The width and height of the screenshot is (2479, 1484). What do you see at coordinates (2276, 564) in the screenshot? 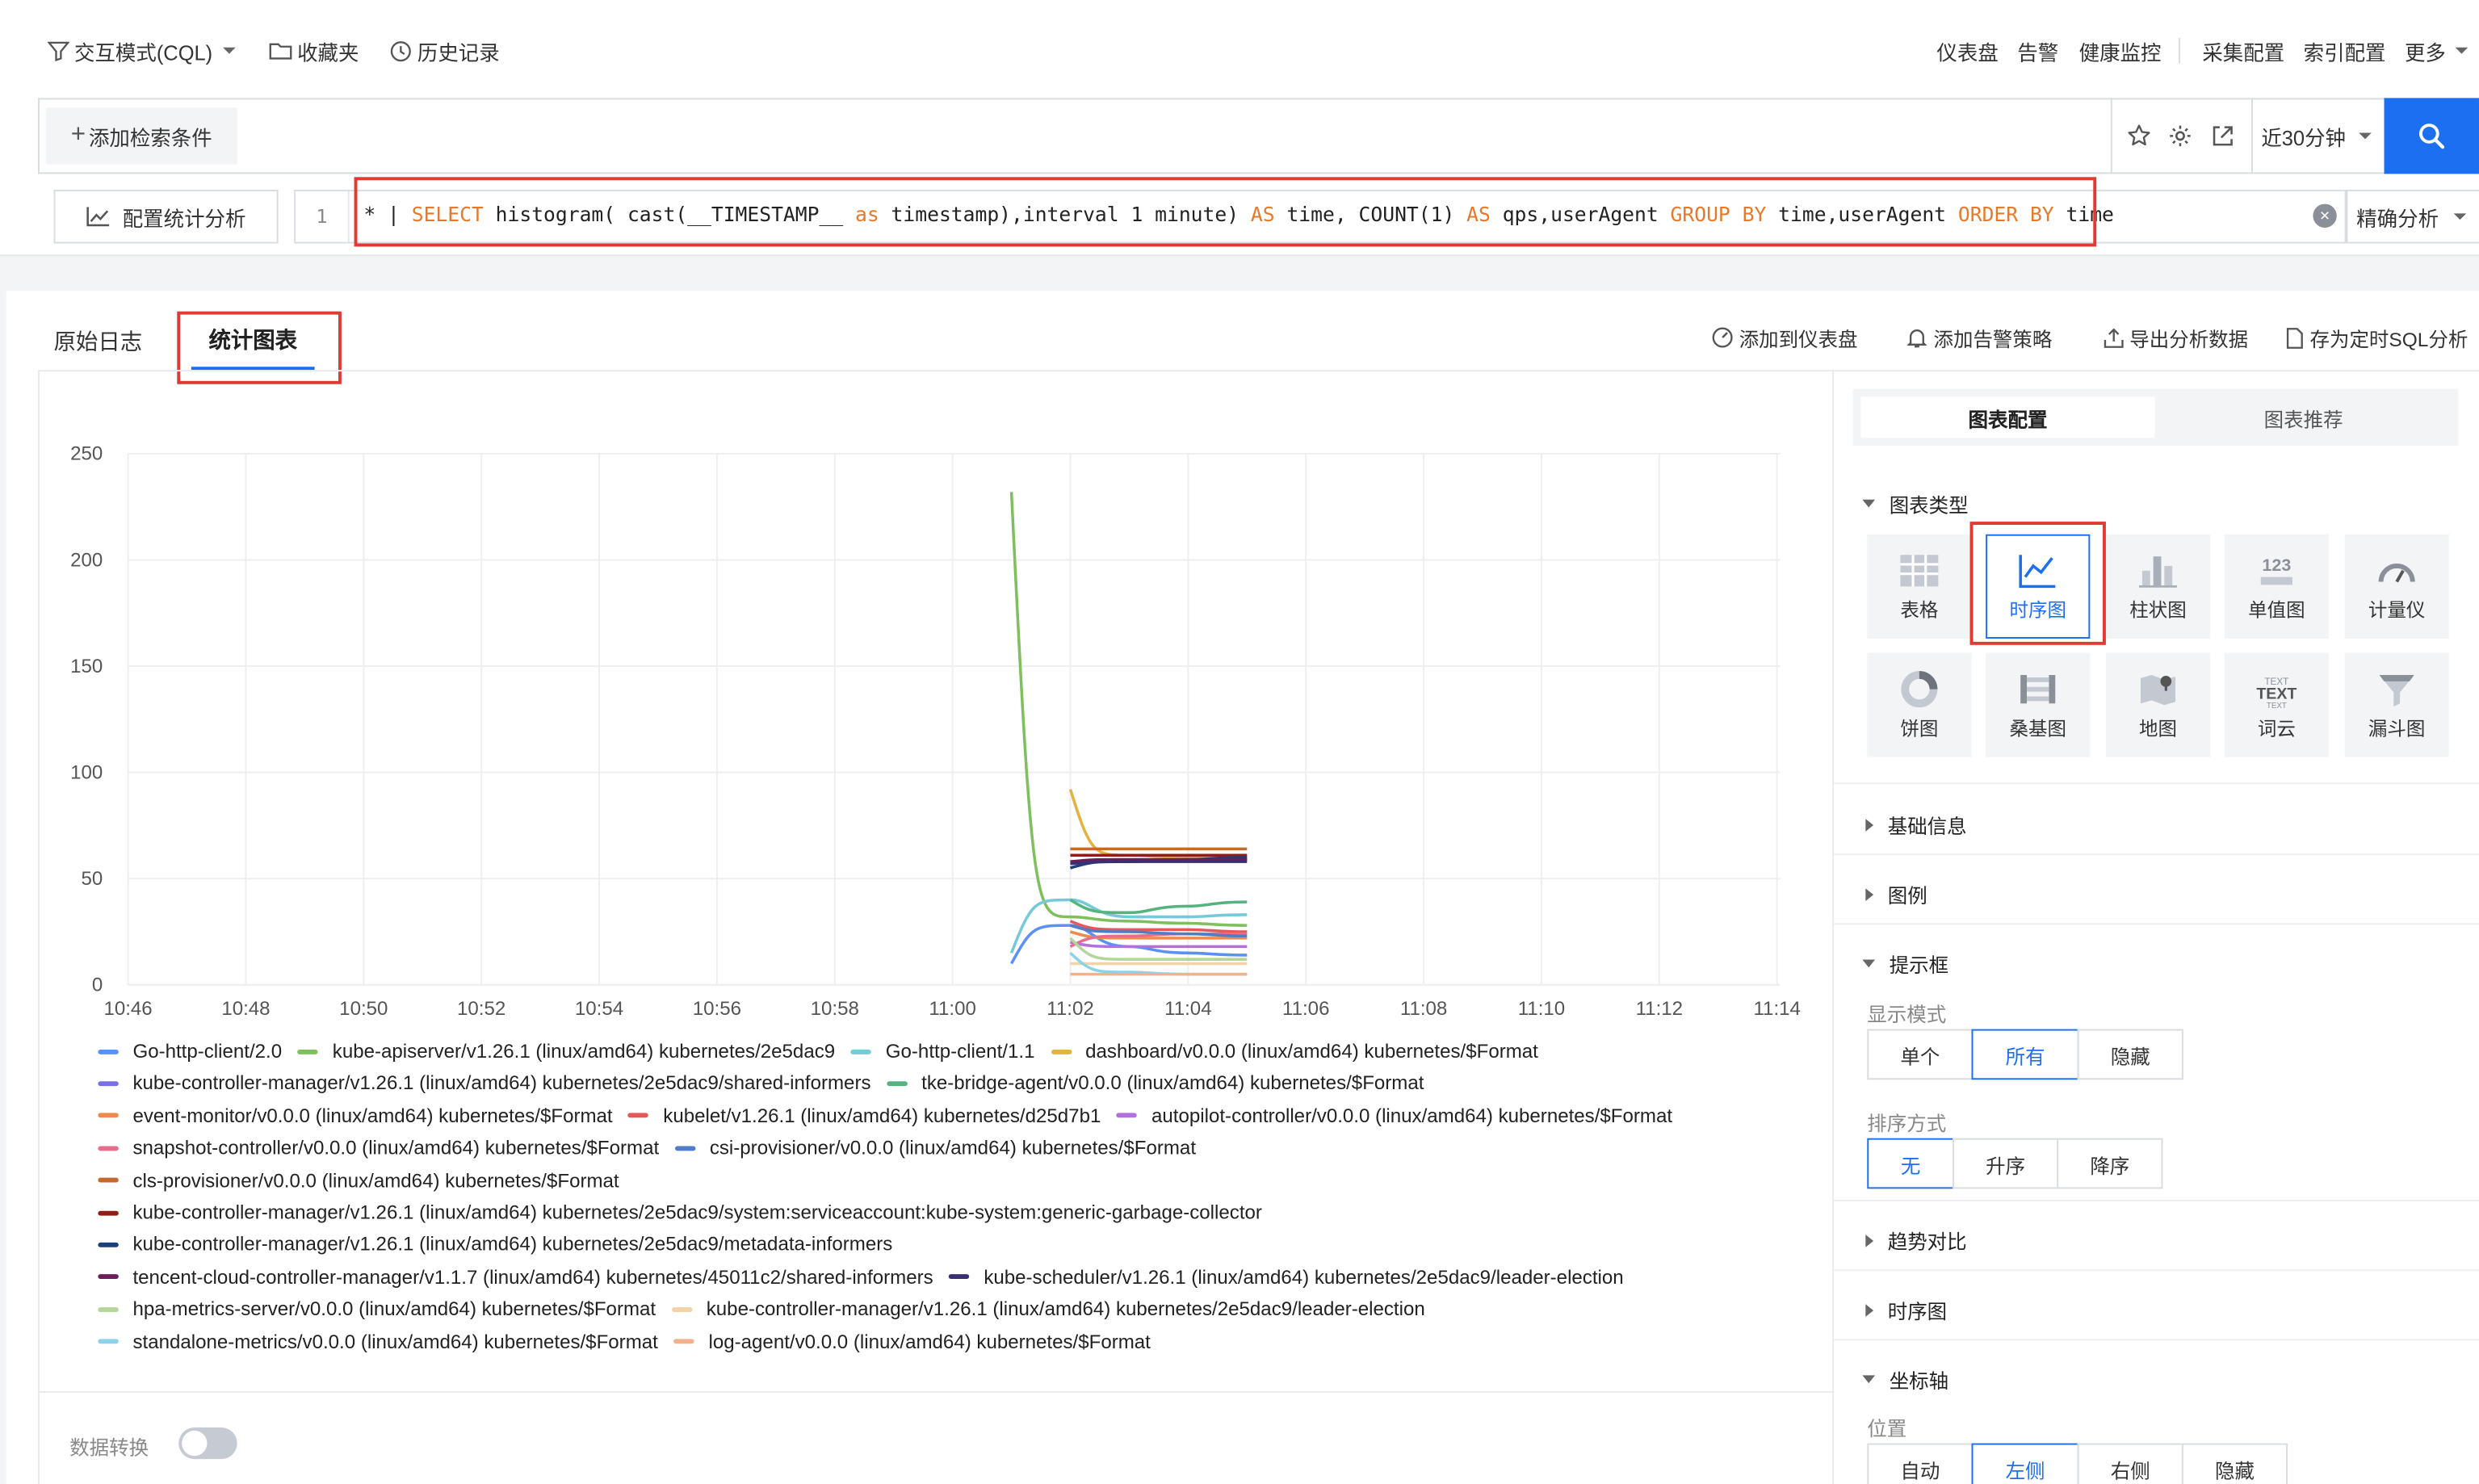
I see `svg-text: 123` at bounding box center [2276, 564].